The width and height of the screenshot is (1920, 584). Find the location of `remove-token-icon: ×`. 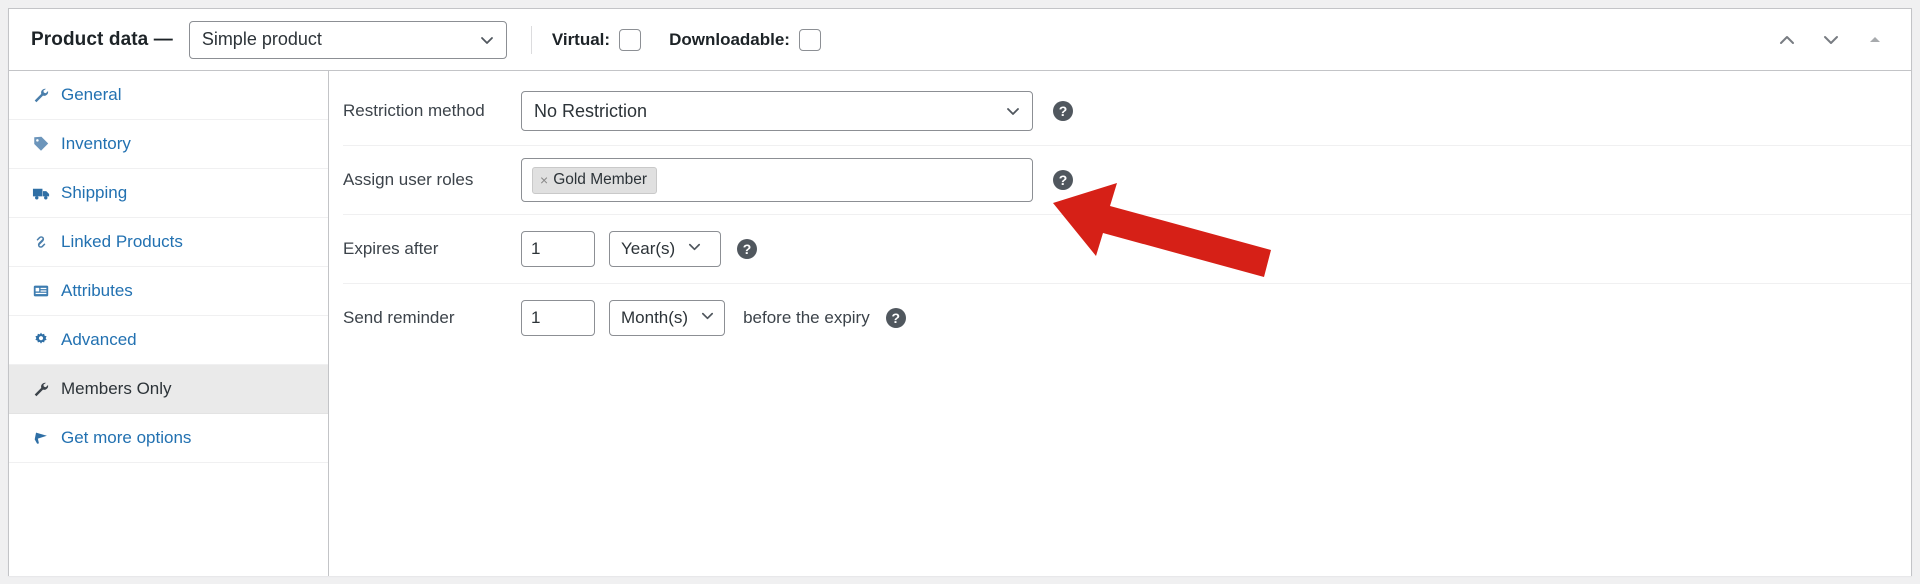

remove-token-icon: × is located at coordinates (544, 180).